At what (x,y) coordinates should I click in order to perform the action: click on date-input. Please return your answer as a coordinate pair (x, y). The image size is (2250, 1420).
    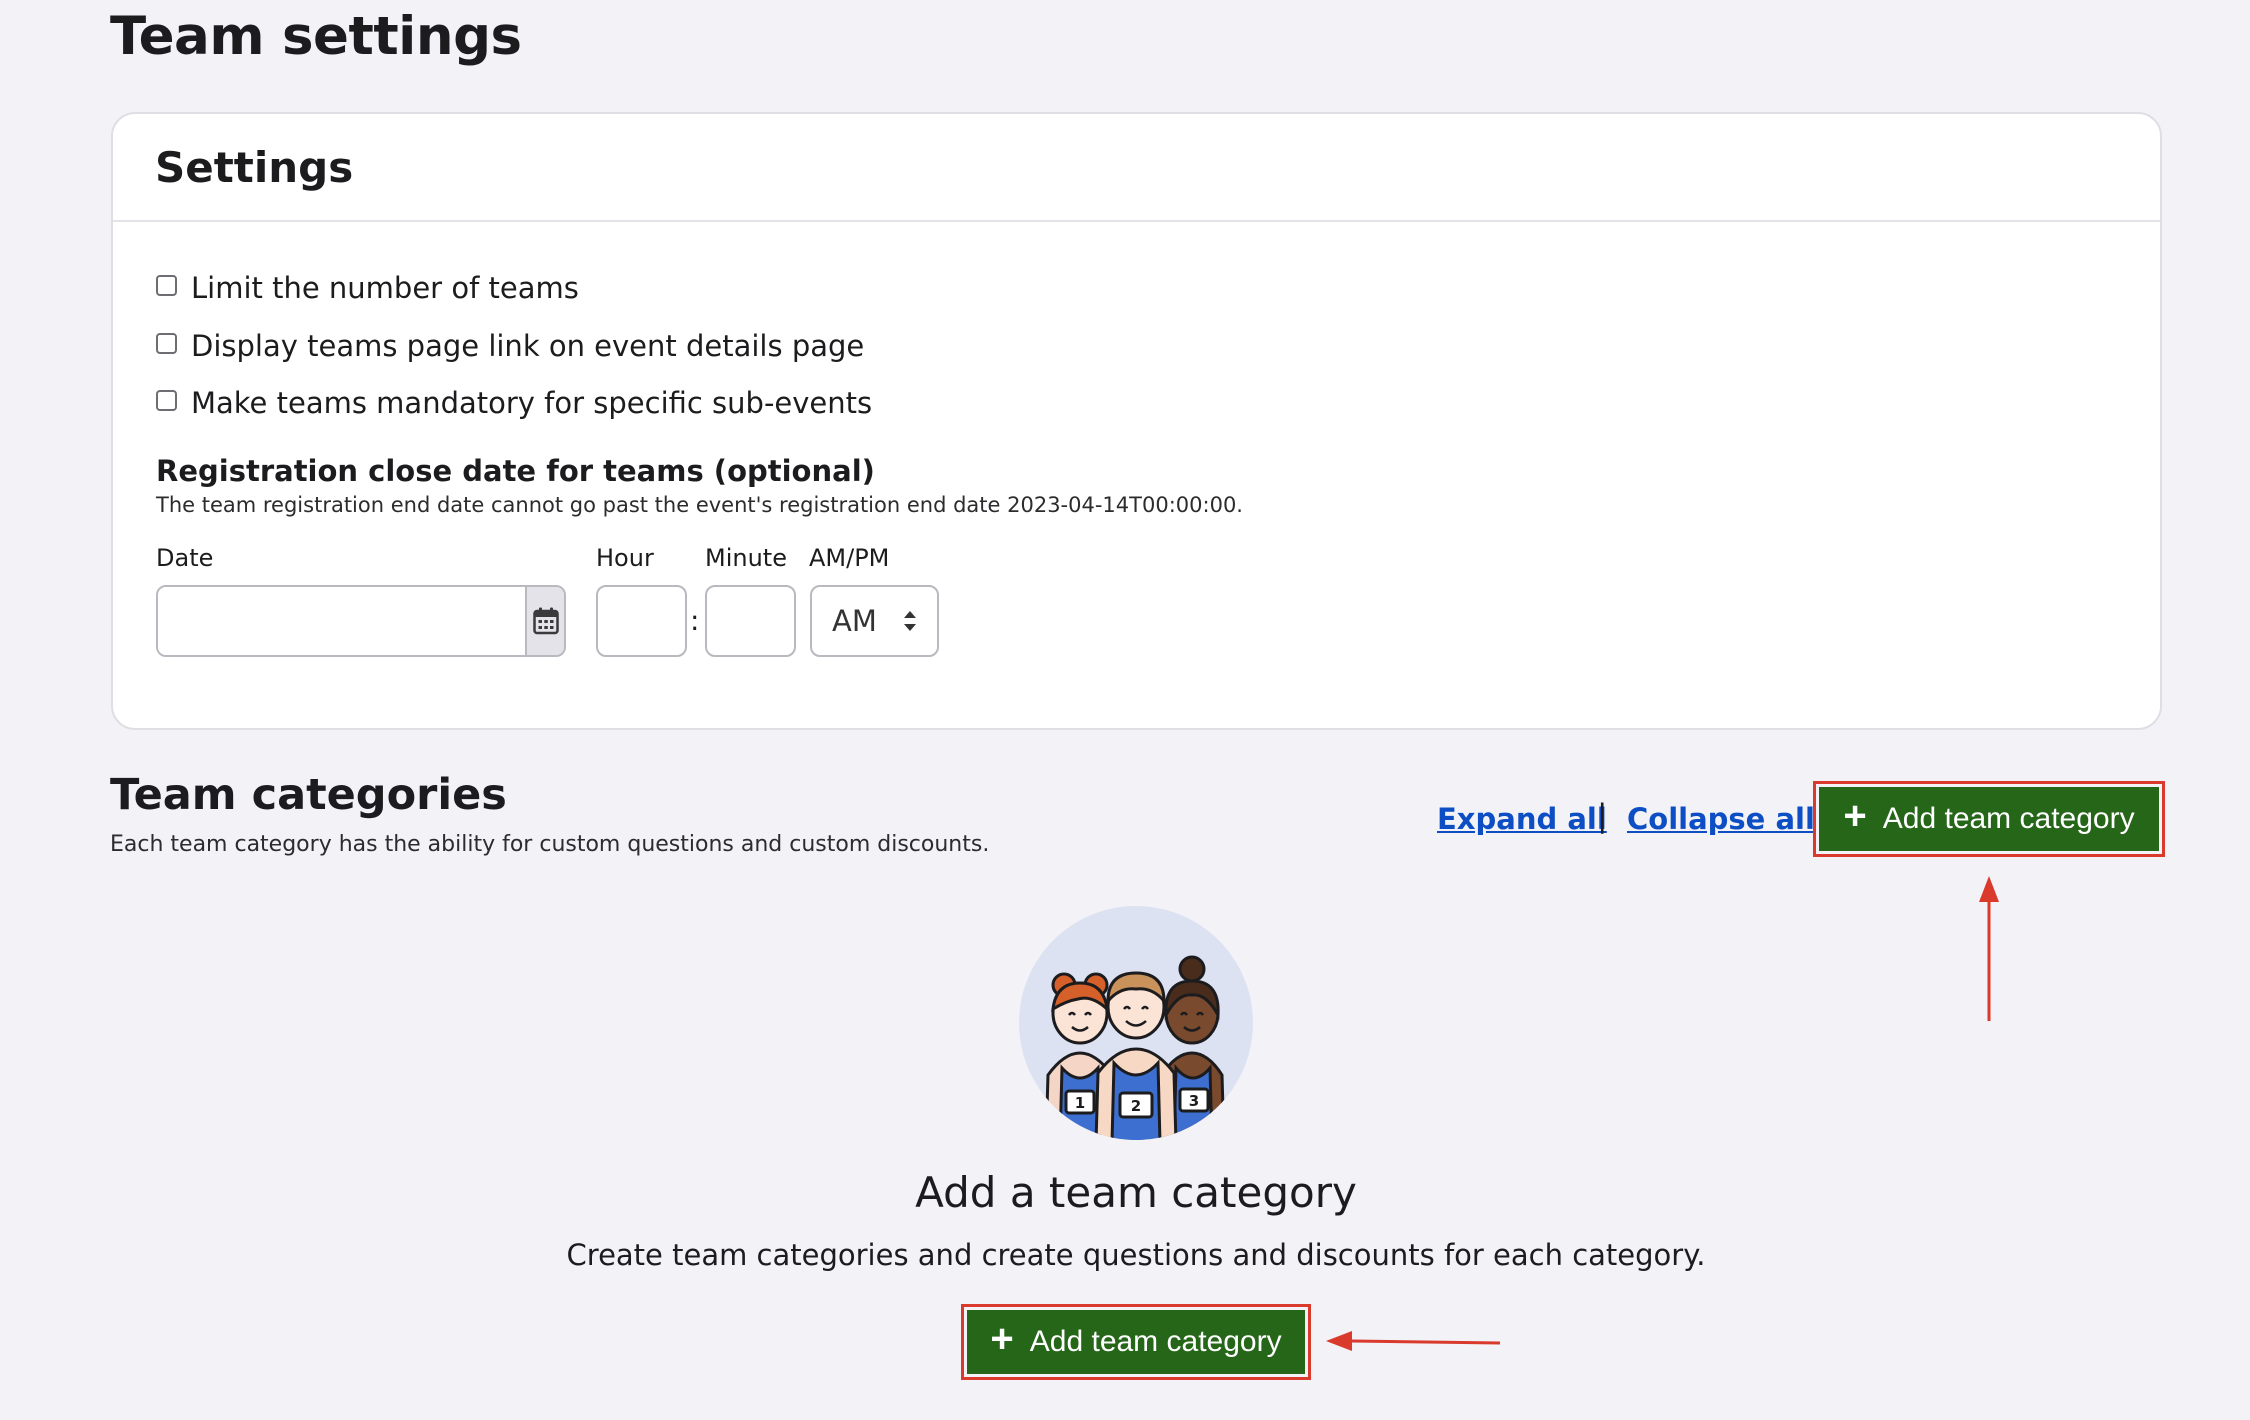
    Looking at the image, I should click on (341, 621).